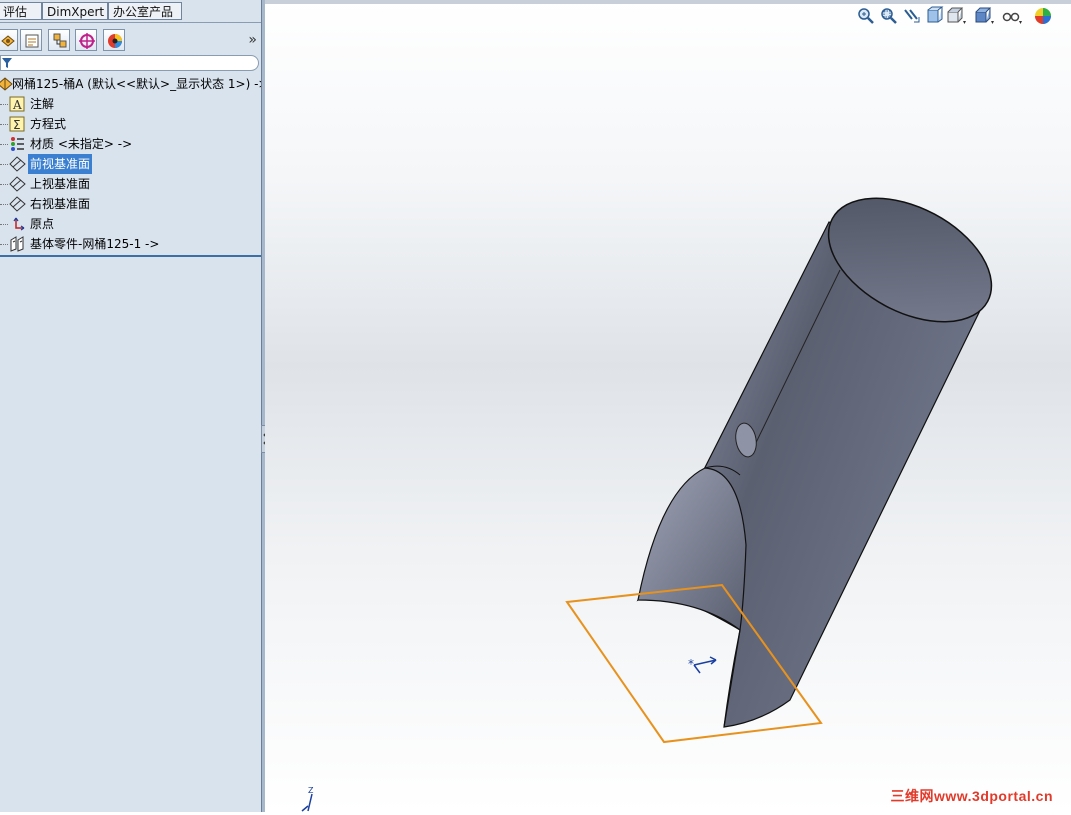  Describe the element at coordinates (668, 2) in the screenshot. I see `viewport-top-border` at that location.